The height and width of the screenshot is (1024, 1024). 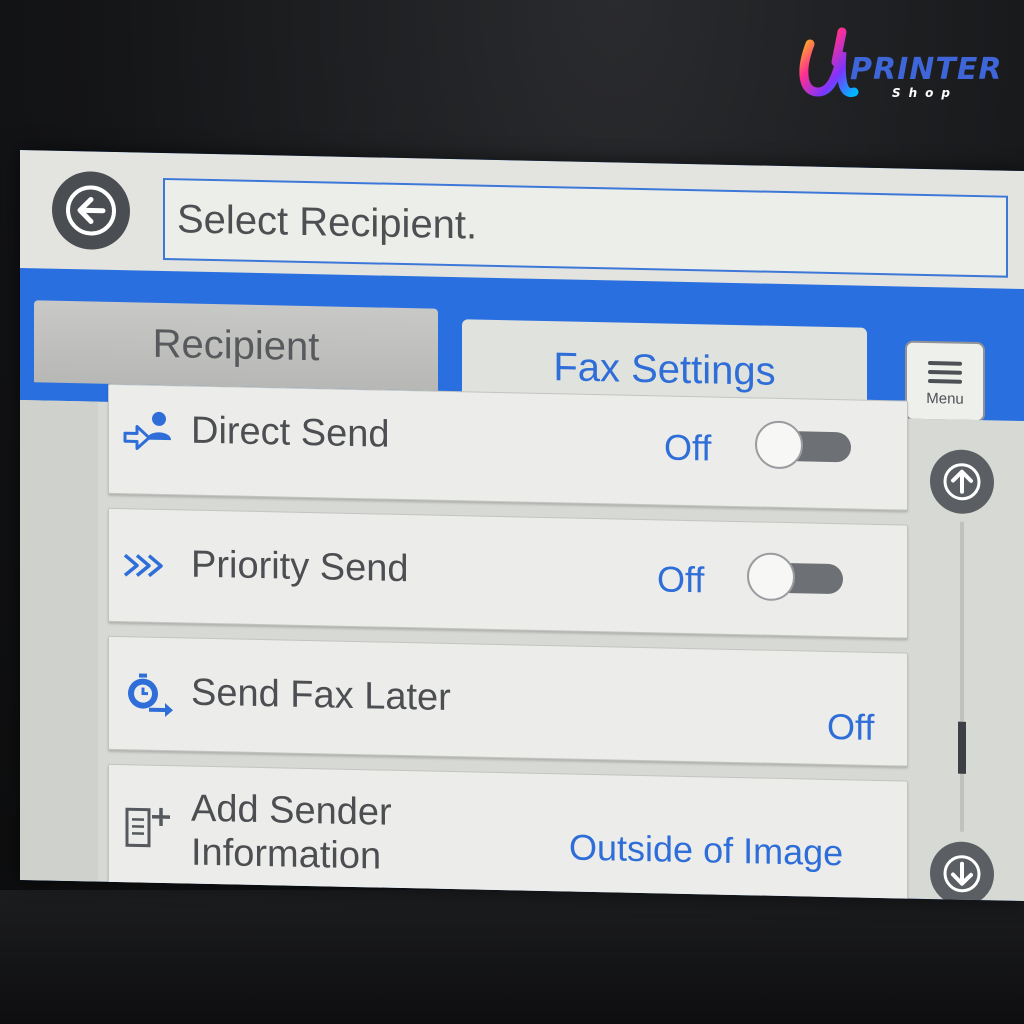 What do you see at coordinates (925, 93) in the screenshot?
I see `logo-subtitle: Shop` at bounding box center [925, 93].